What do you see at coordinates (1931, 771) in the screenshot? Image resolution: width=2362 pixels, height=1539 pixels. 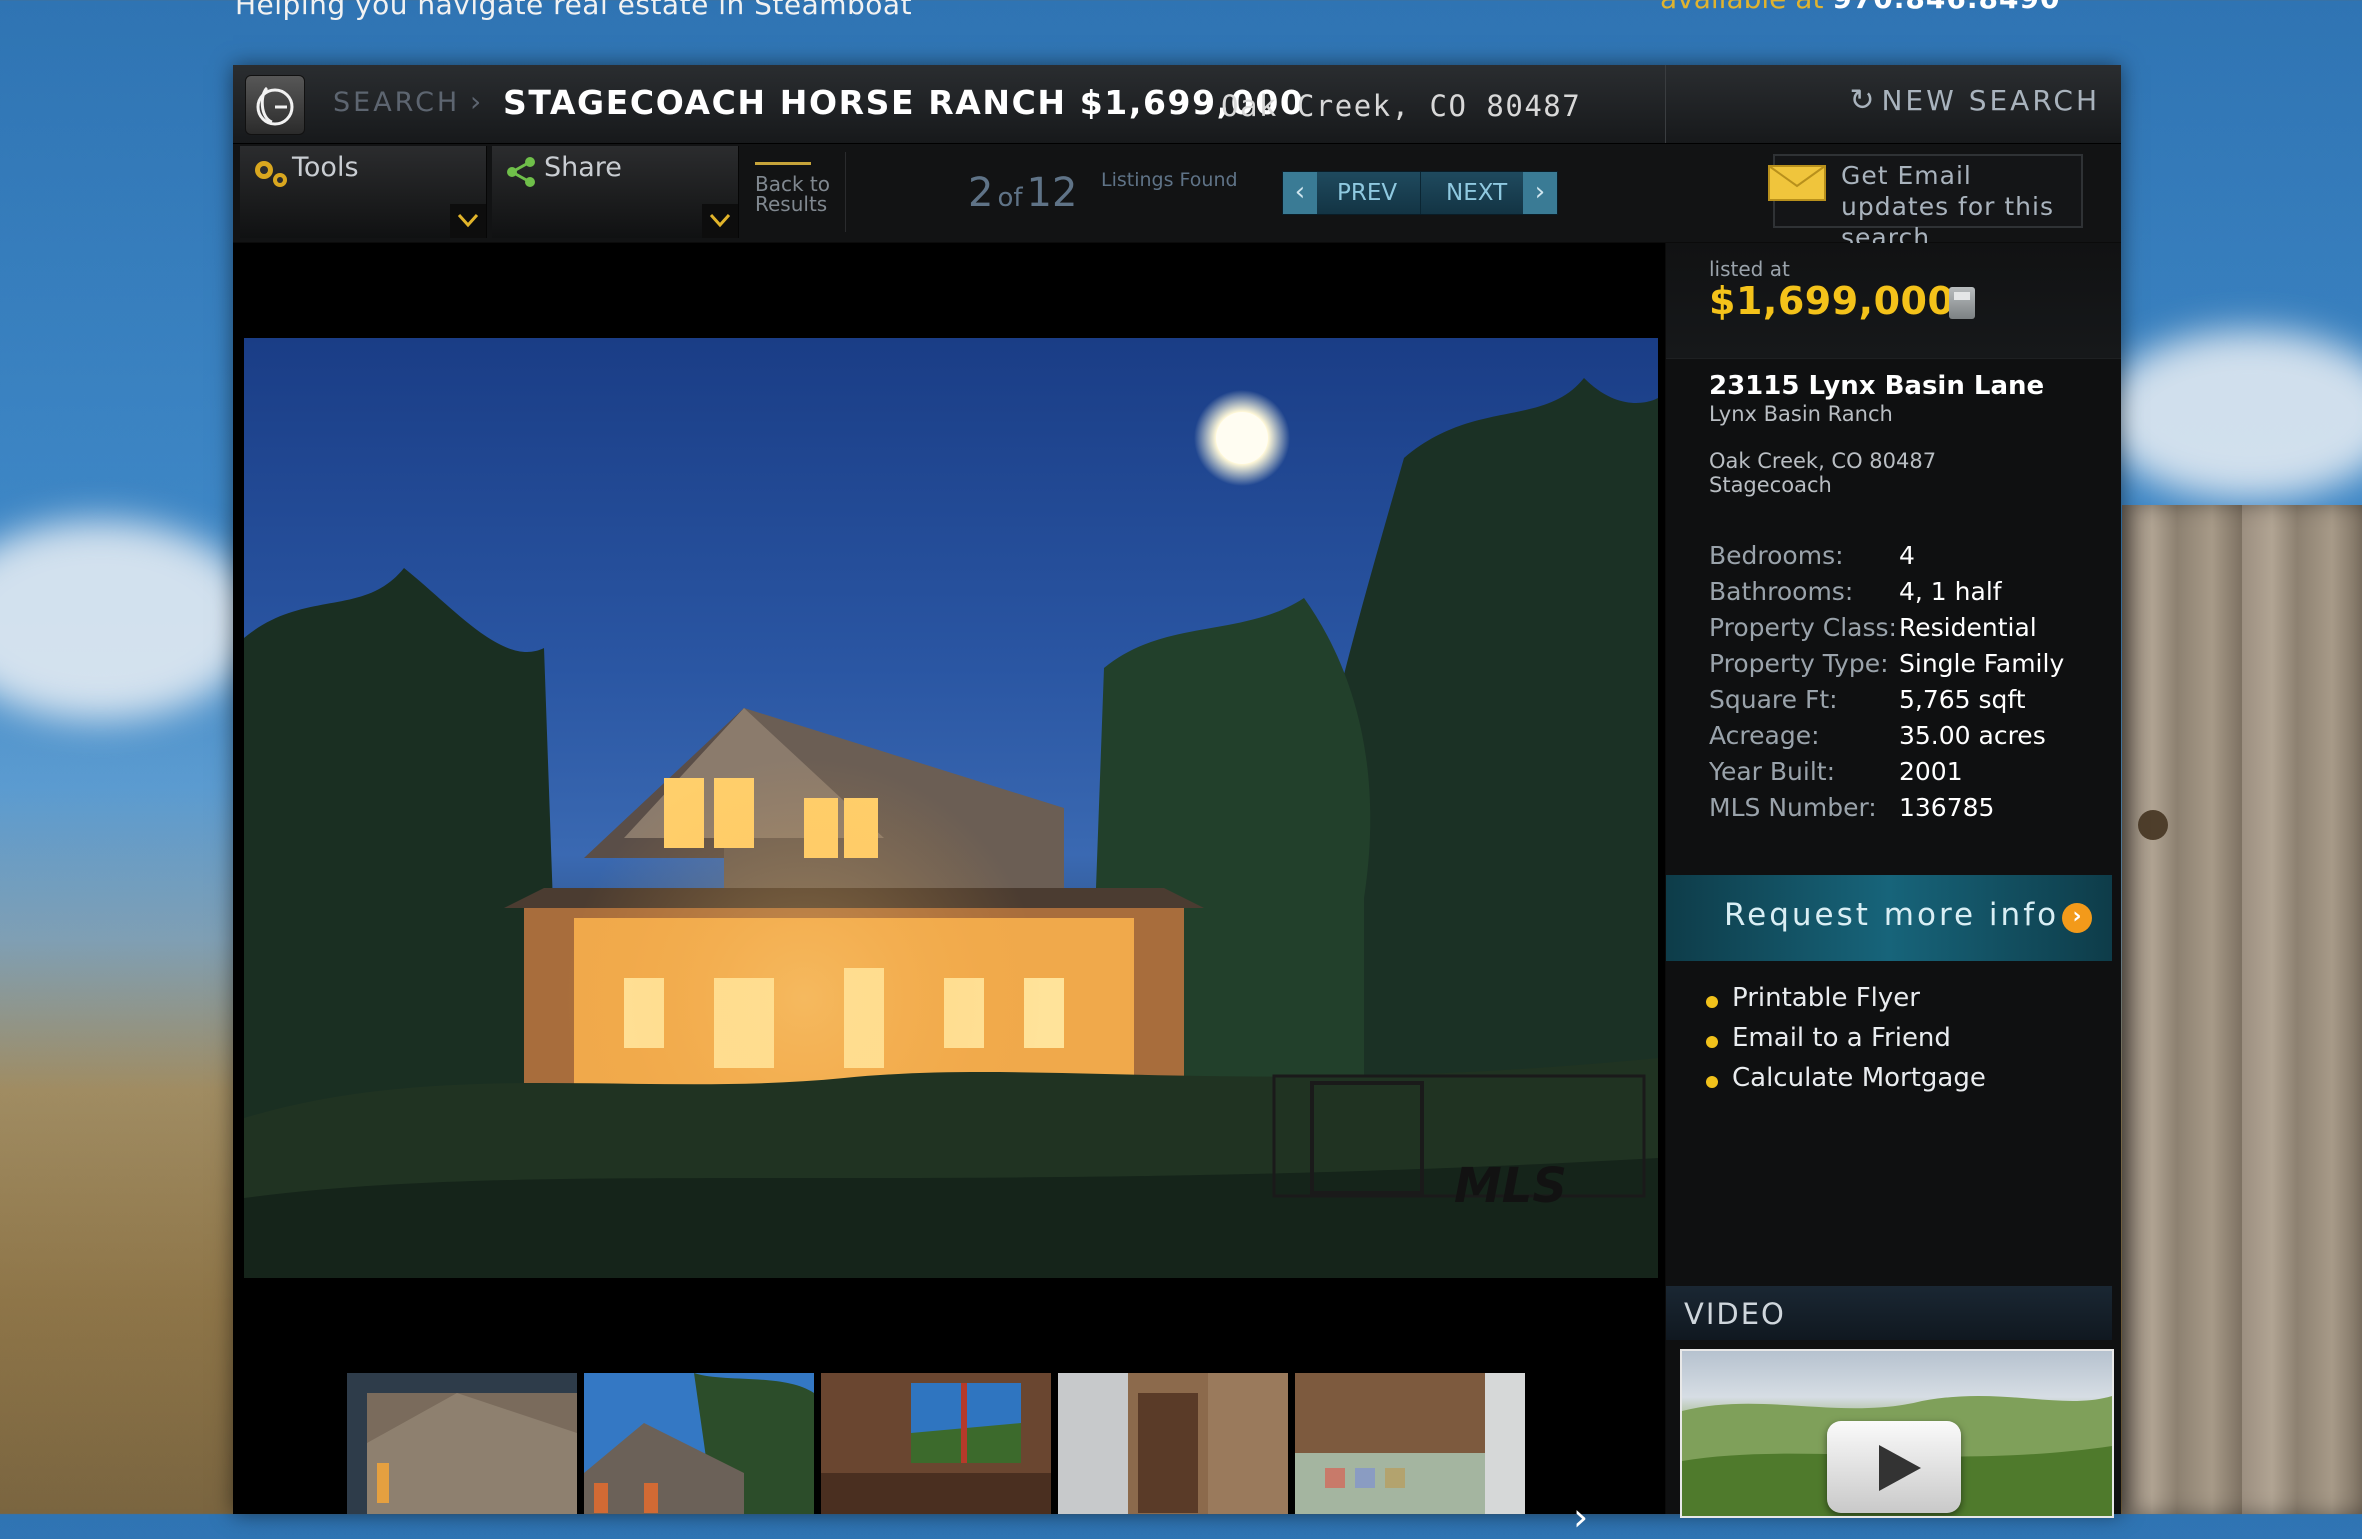 I see `spec-value: 2001` at bounding box center [1931, 771].